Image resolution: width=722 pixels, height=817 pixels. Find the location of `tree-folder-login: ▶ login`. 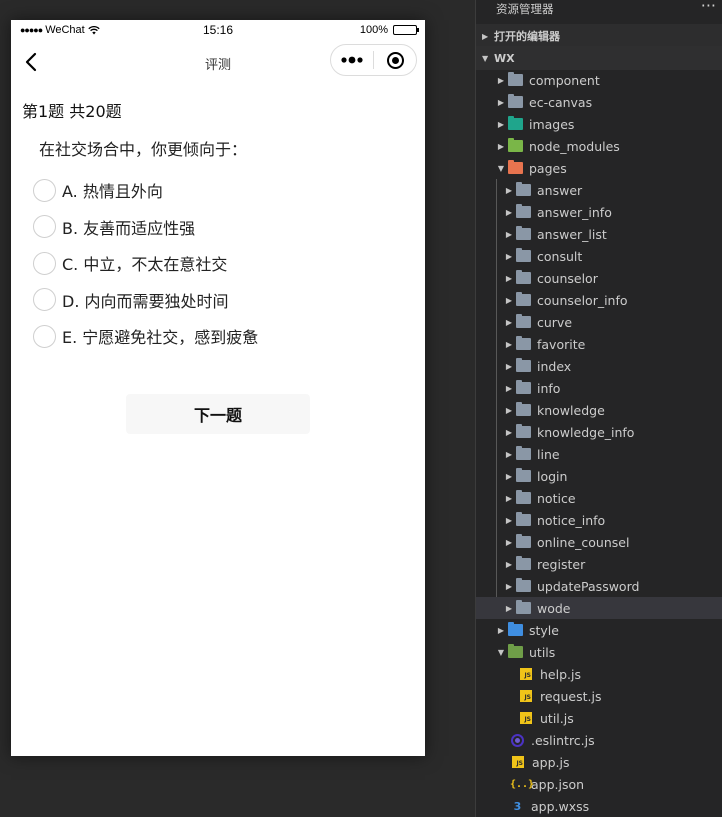

tree-folder-login: ▶ login is located at coordinates (599, 476).